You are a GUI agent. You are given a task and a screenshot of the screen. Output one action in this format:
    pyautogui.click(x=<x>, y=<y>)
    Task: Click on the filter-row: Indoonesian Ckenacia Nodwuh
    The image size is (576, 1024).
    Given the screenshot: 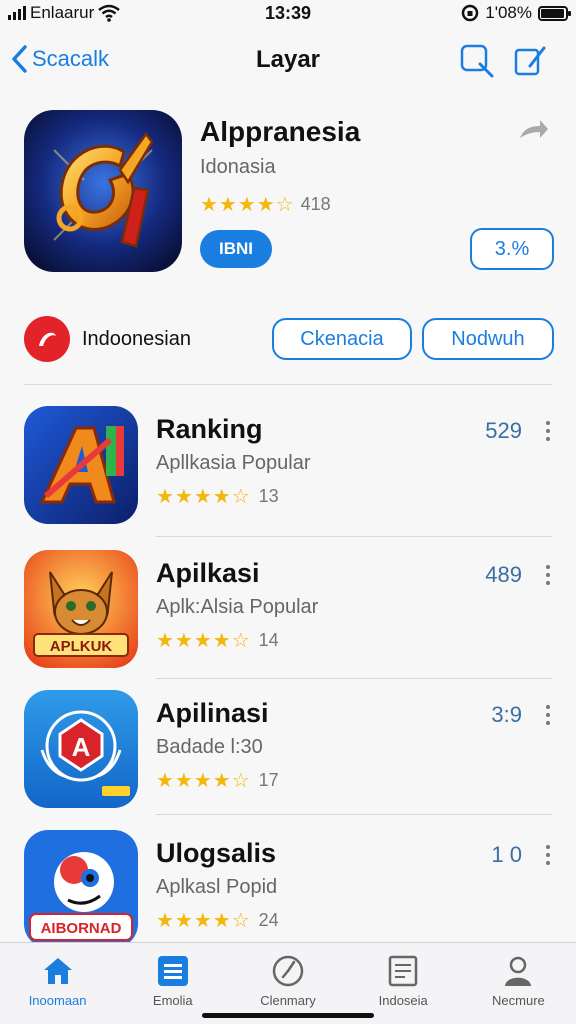 What is the action you would take?
    pyautogui.click(x=288, y=340)
    